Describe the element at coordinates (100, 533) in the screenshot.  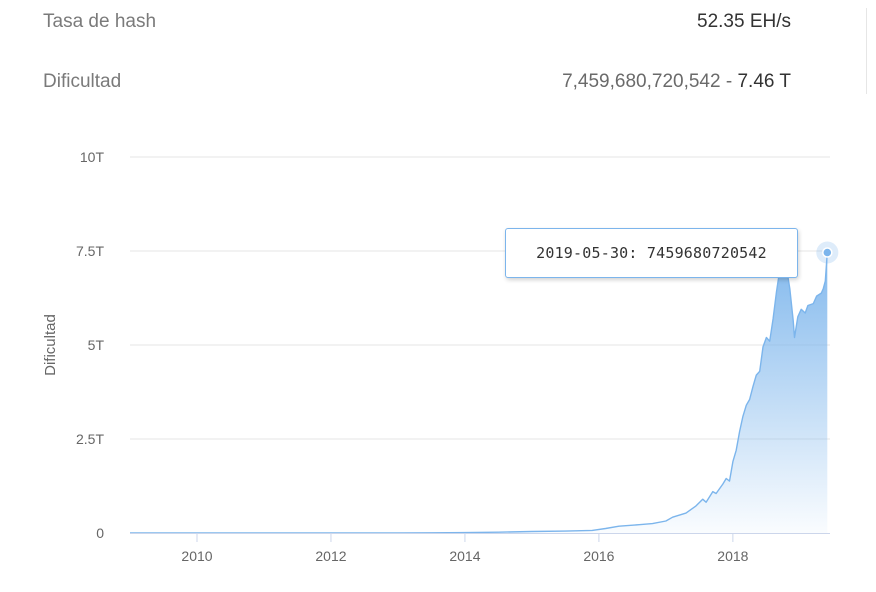
I see `y-tick-label: 0` at that location.